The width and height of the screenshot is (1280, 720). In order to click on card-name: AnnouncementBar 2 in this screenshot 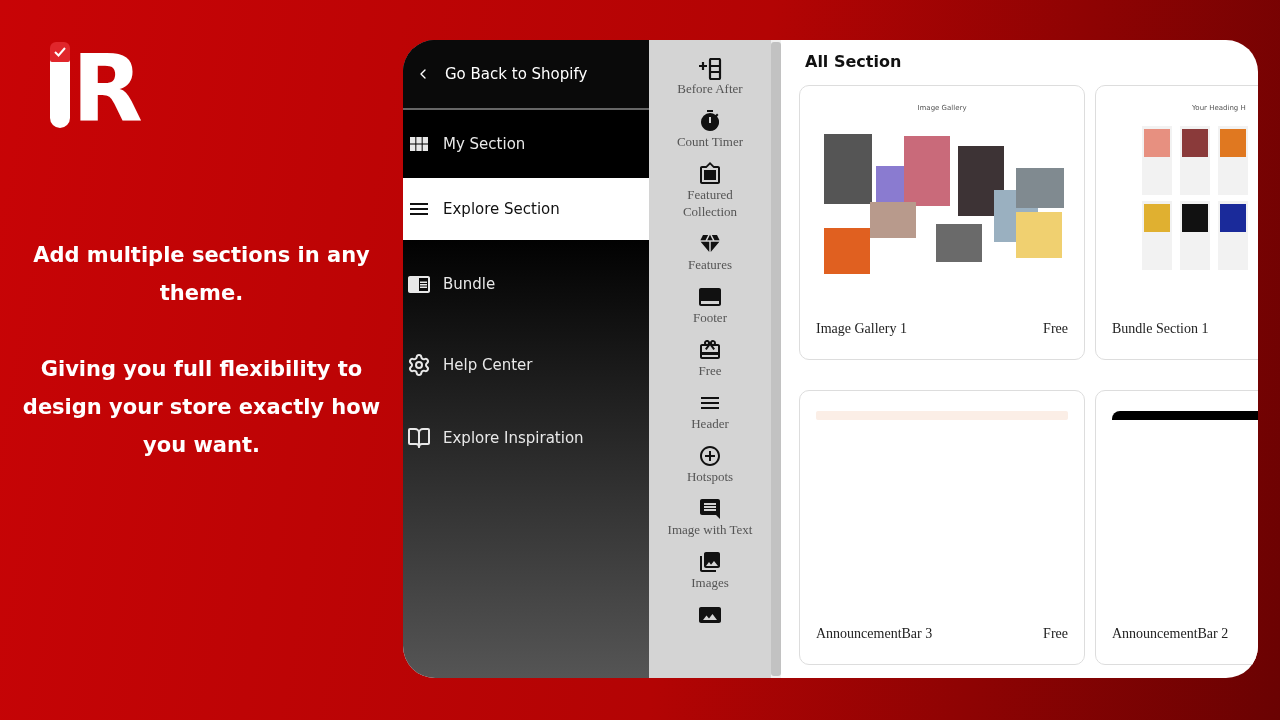, I will do `click(1170, 634)`.